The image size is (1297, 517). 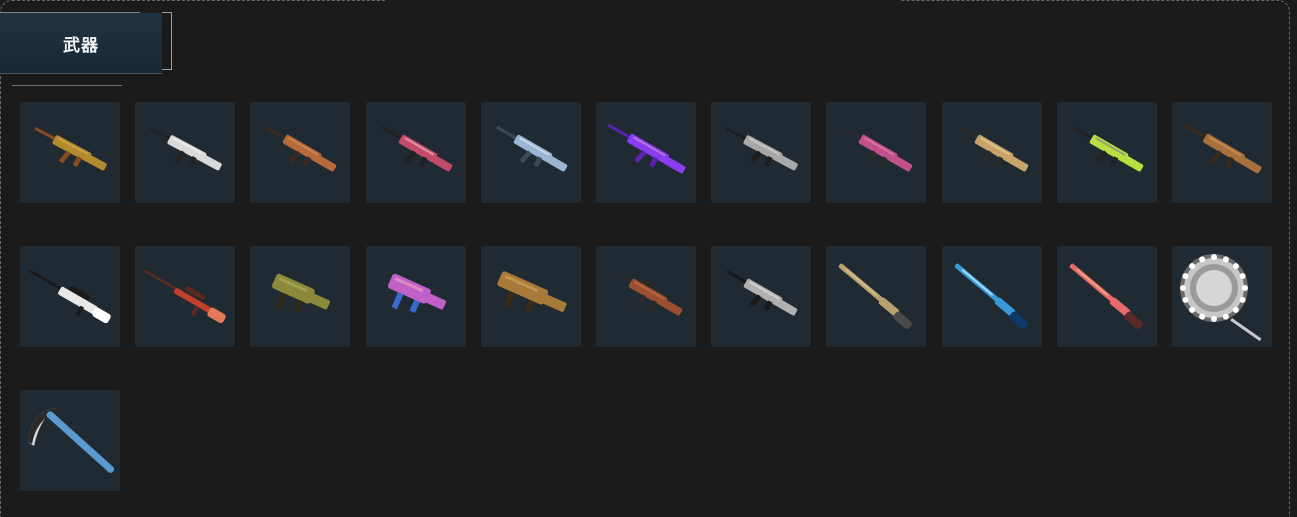 I want to click on header-decor-line, so click(x=67, y=85).